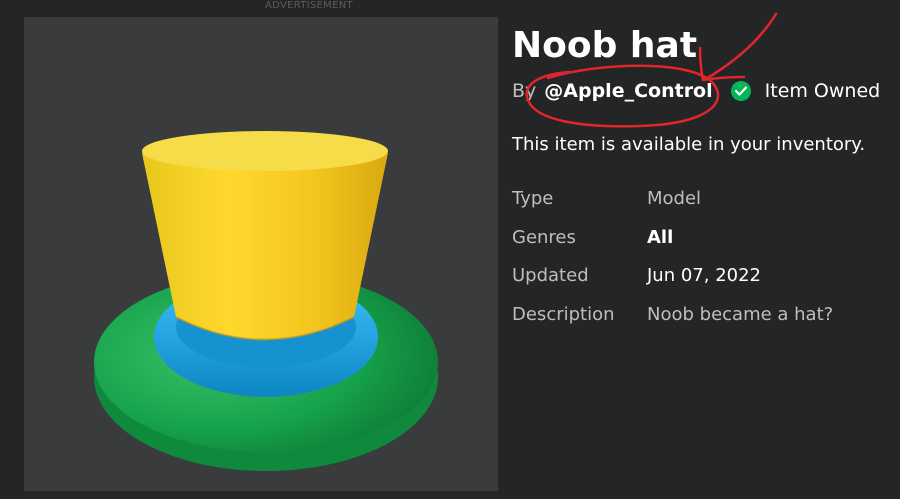 This screenshot has height=499, width=900. What do you see at coordinates (628, 91) in the screenshot?
I see `creator-link: @Apple_Control` at bounding box center [628, 91].